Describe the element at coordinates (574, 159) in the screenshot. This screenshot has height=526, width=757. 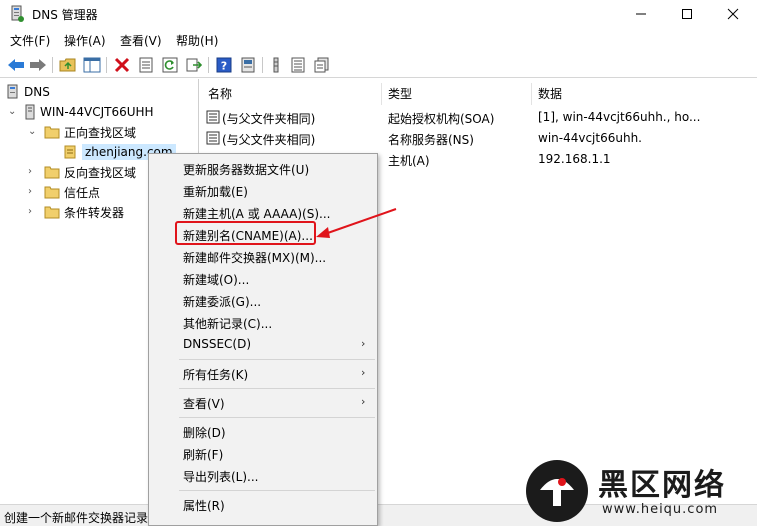
I see `record-data: 192.168.1.1` at that location.